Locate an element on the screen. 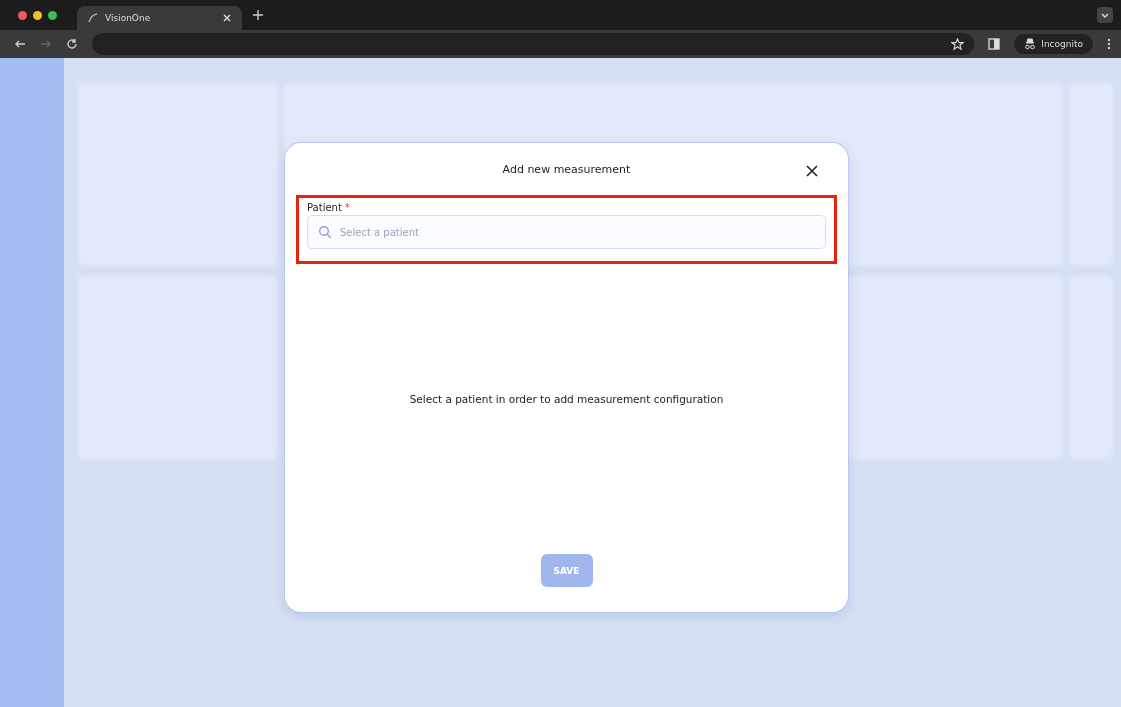 Image resolution: width=1121 pixels, height=707 pixels. incognito-icon is located at coordinates (1030, 44).